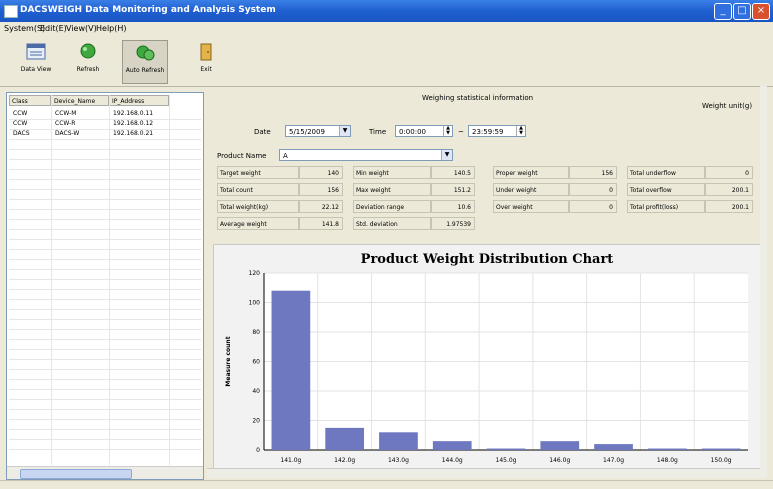  Describe the element at coordinates (81, 28) in the screenshot. I see `menu-view: View(V)` at that location.